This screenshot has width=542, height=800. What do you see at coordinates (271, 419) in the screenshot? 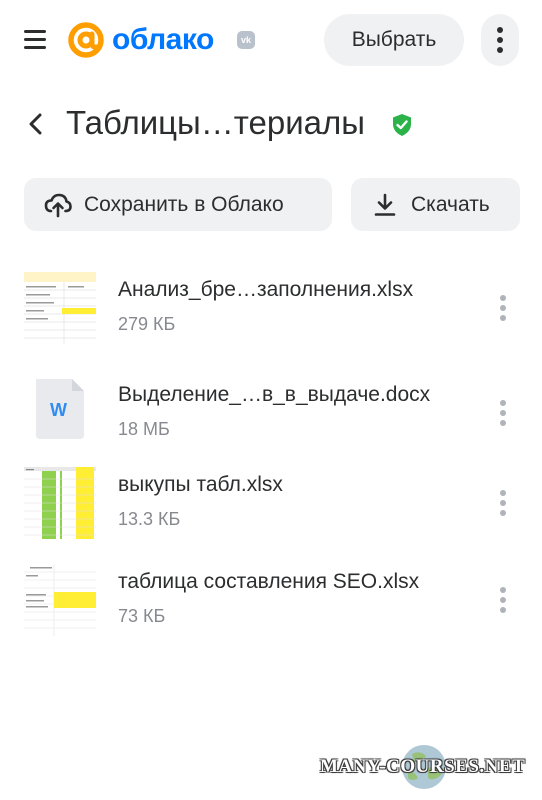
I see `file-row: W Выделение_…в_в_выдаче.docx 18 МБ` at bounding box center [271, 419].